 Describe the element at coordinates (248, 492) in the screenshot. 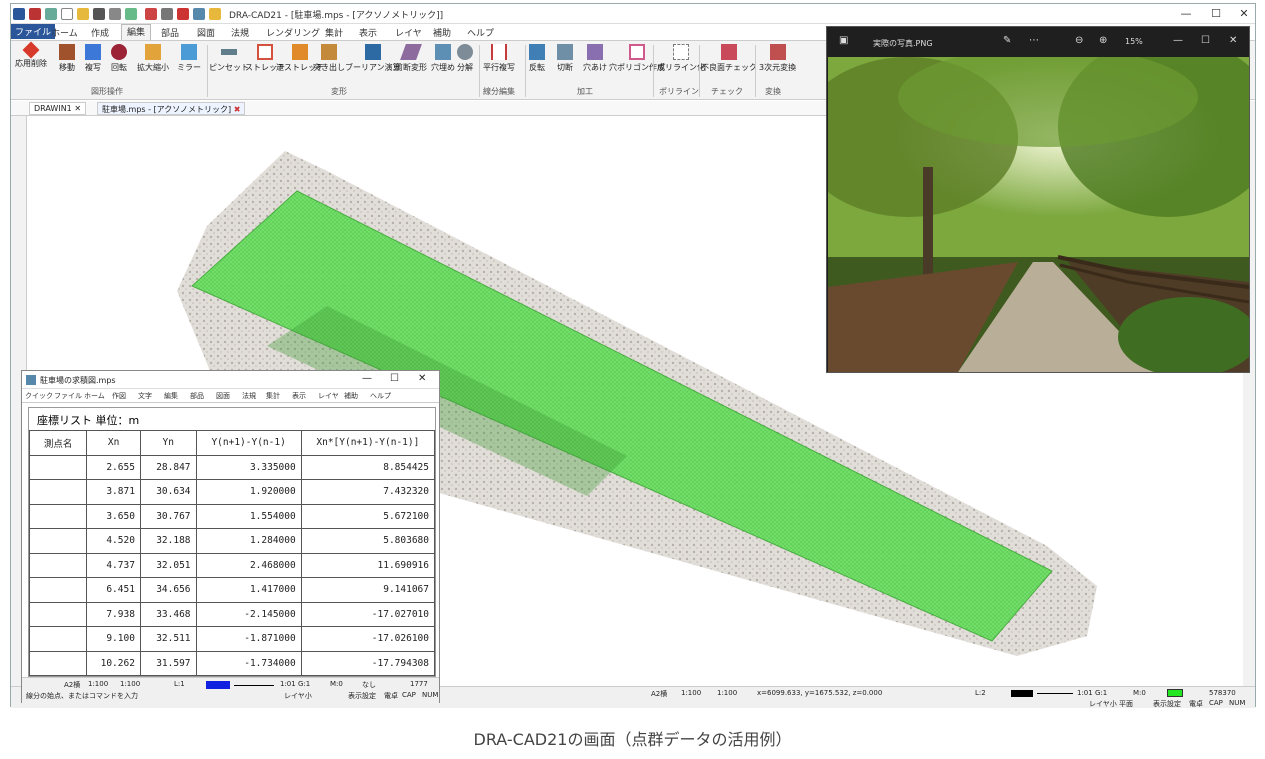

I see `table-cell: 1.920000` at that location.